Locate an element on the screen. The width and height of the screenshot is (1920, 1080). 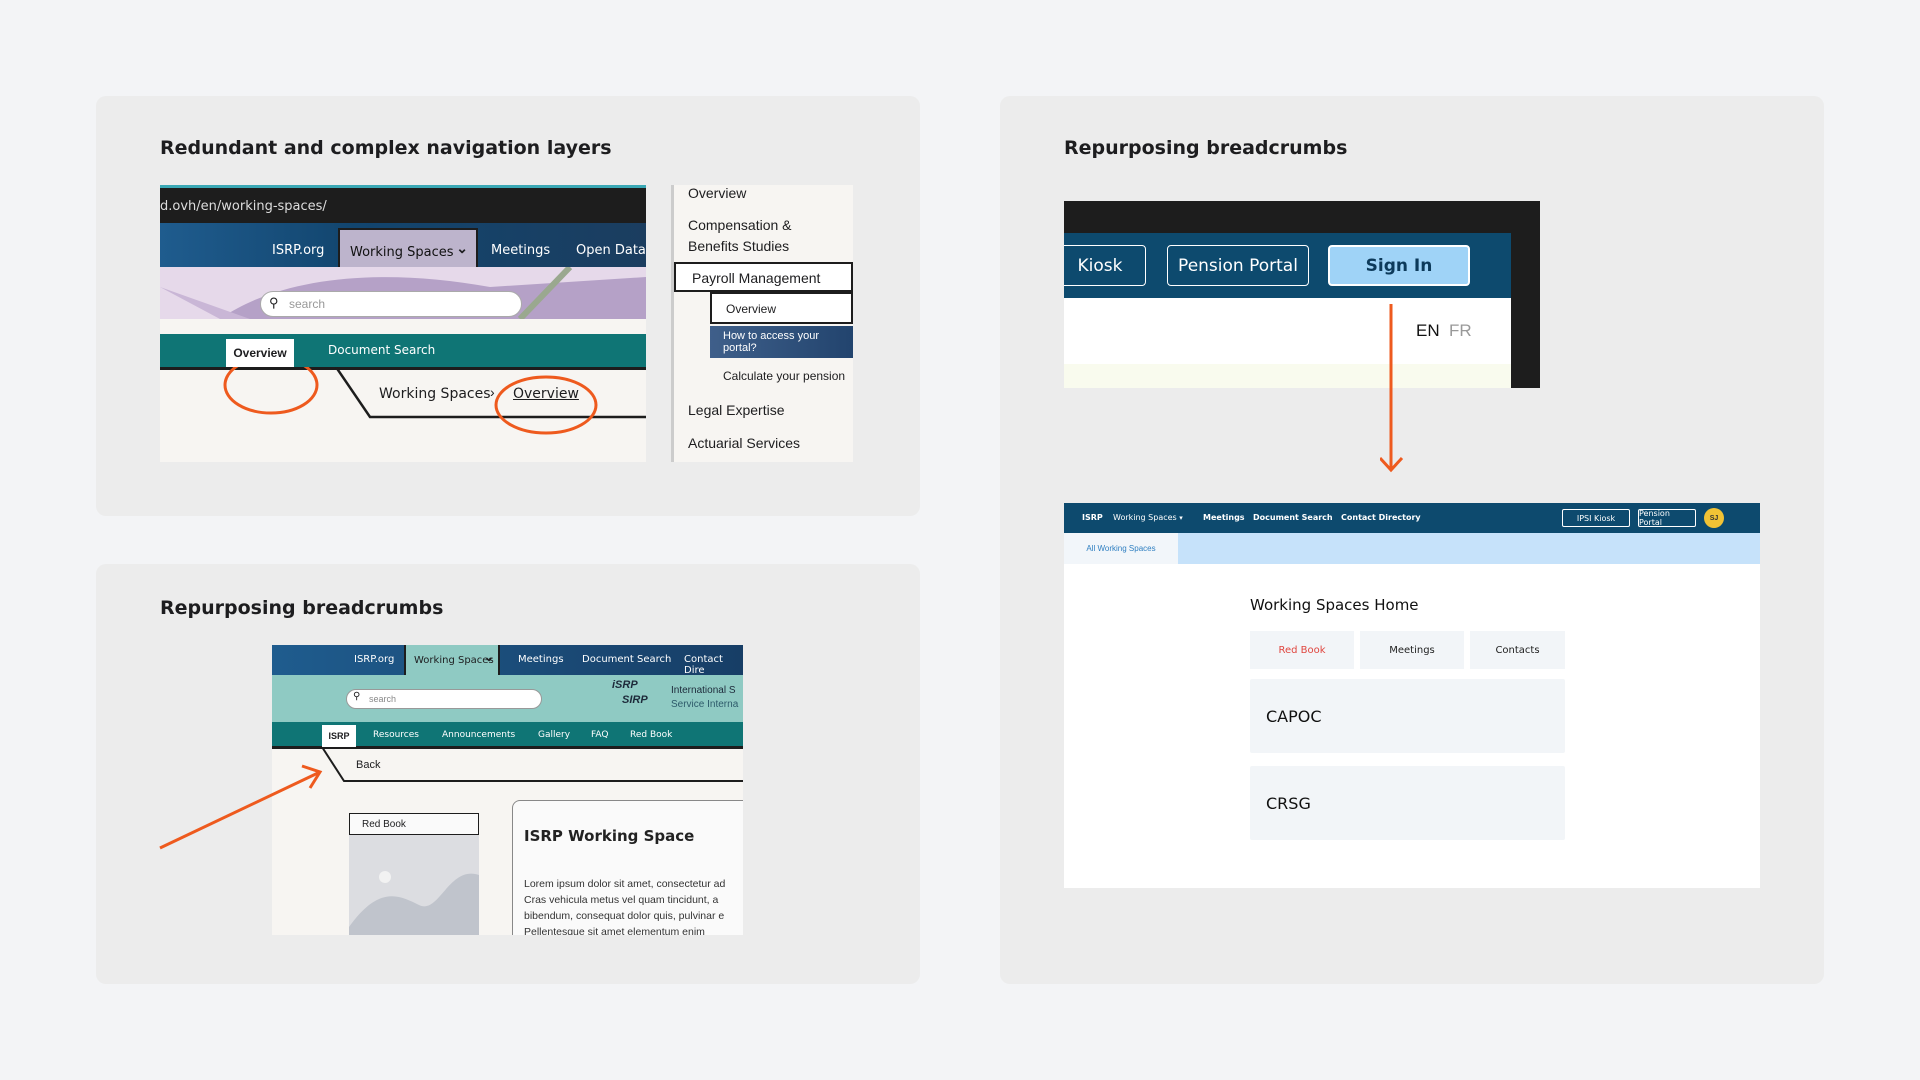
kiosk-button: Kiosk is located at coordinates (1105, 265).